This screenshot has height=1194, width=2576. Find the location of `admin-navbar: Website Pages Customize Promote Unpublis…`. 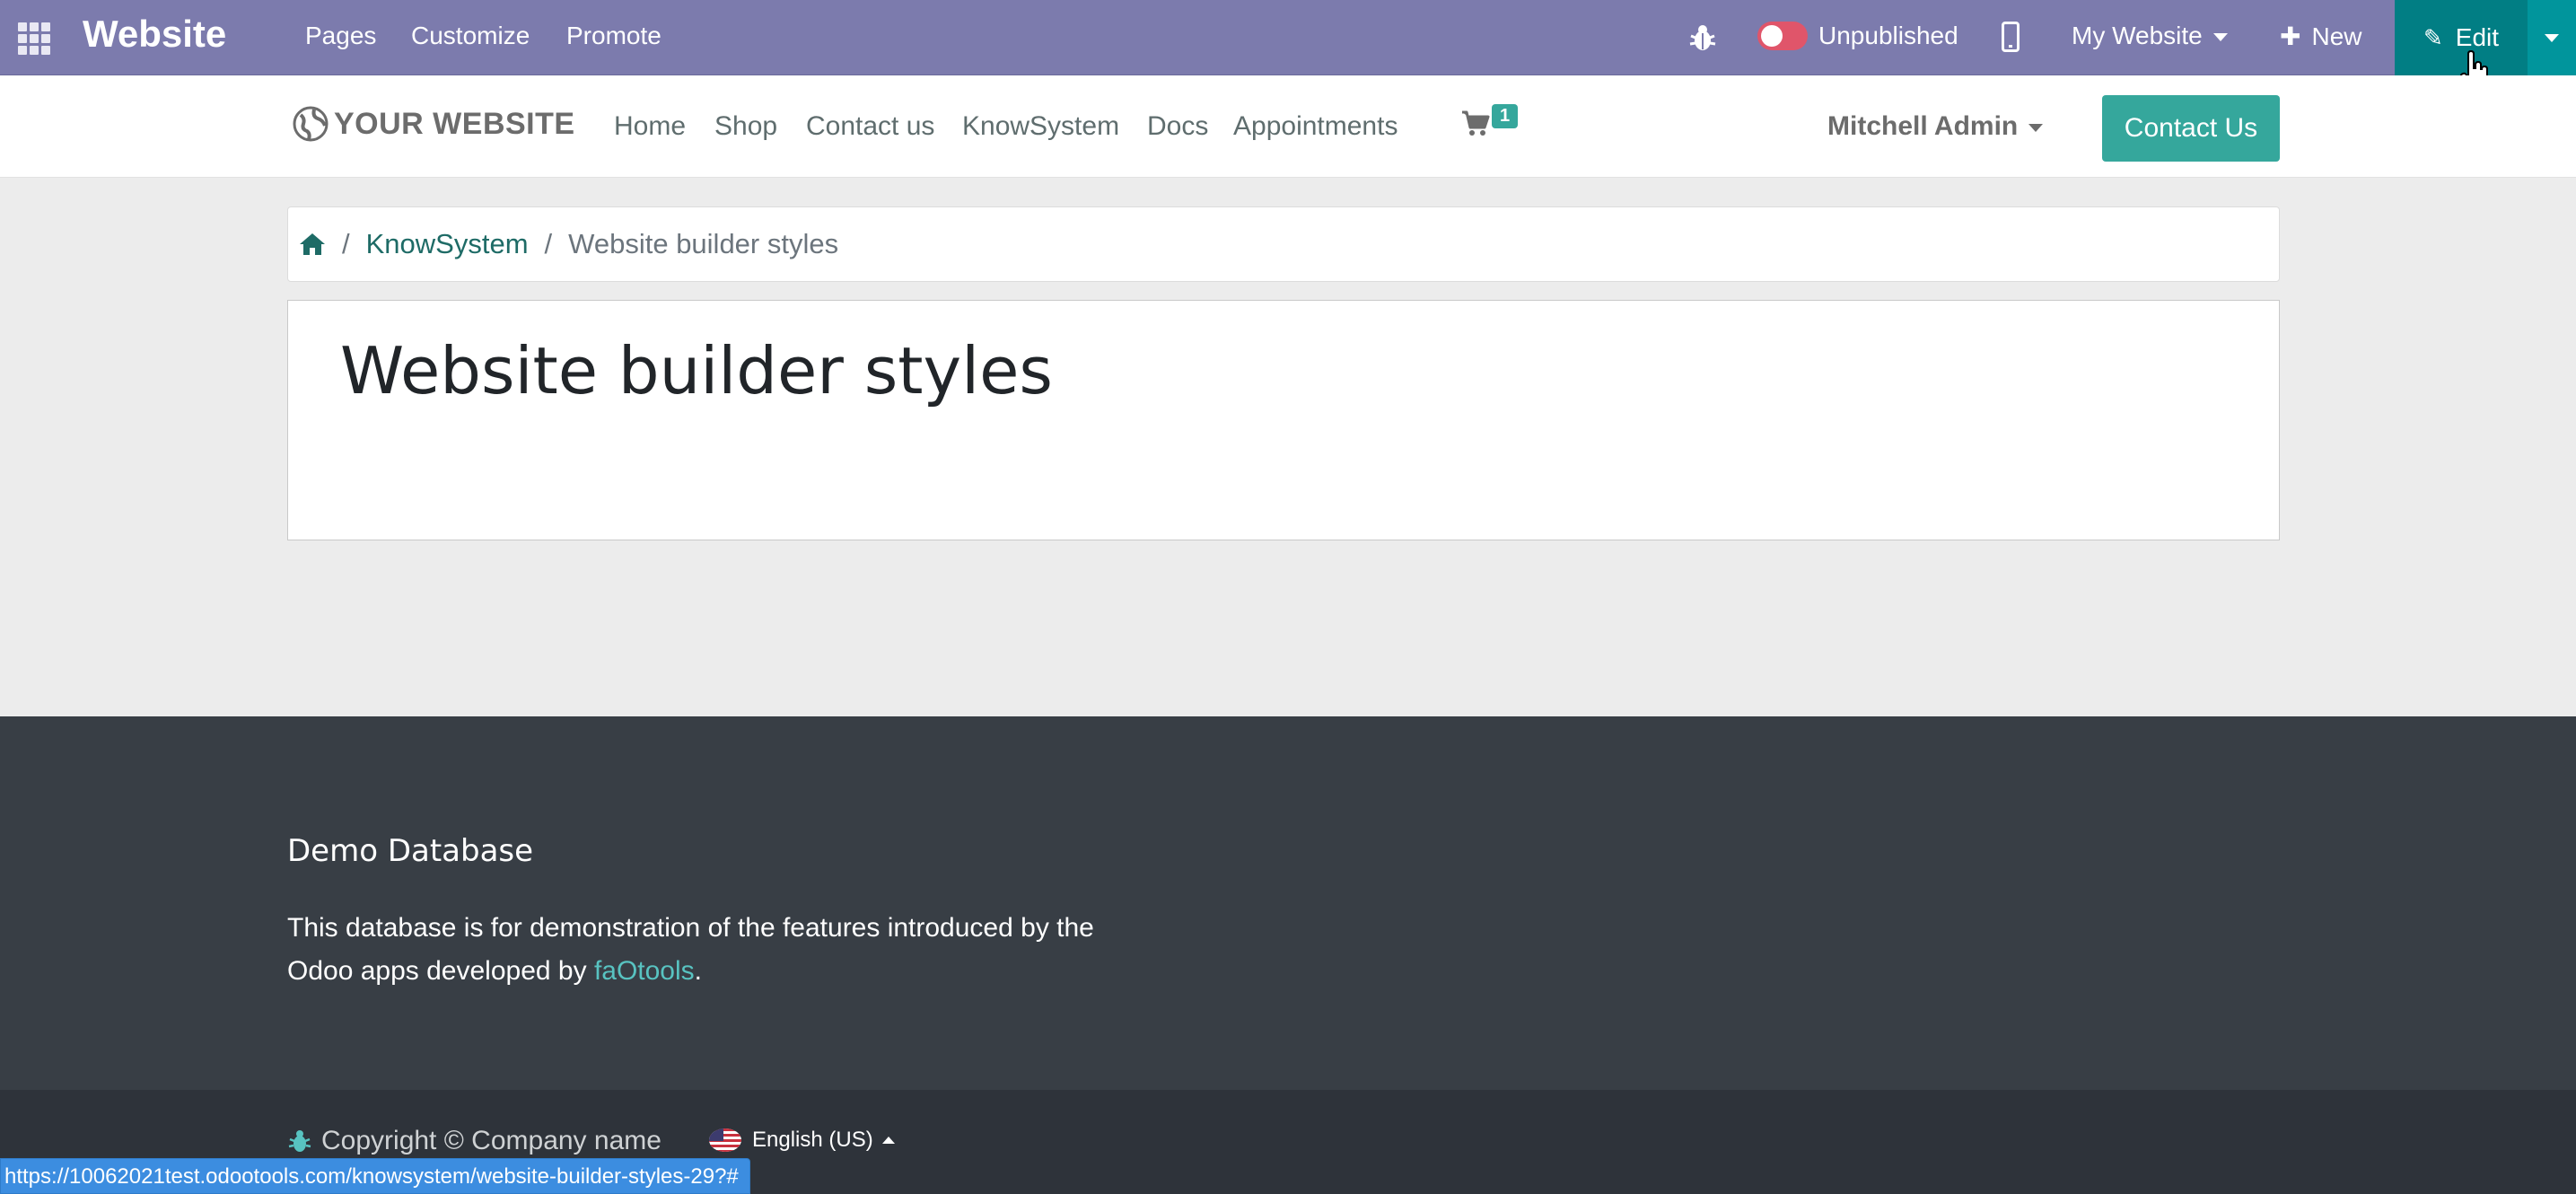

admin-navbar: Website Pages Customize Promote Unpublis… is located at coordinates (1288, 37).